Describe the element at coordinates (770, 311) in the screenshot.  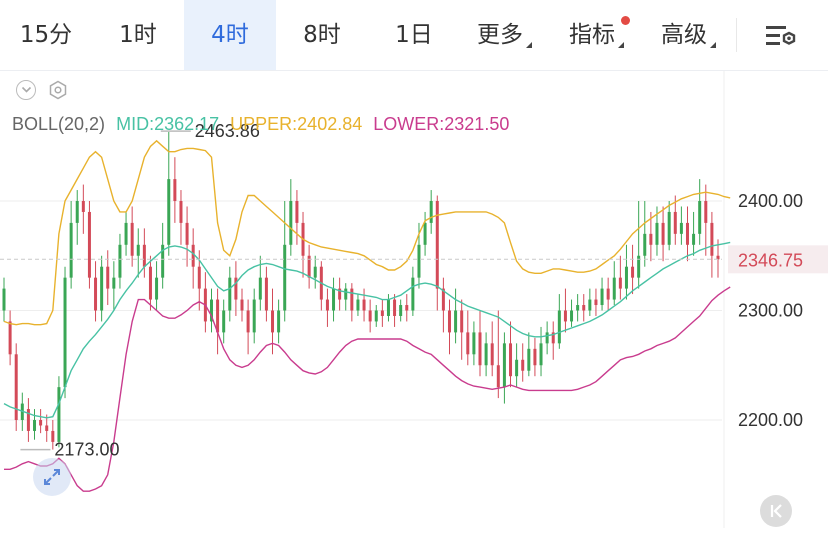
I see `y-tick-label: 2300.00` at that location.